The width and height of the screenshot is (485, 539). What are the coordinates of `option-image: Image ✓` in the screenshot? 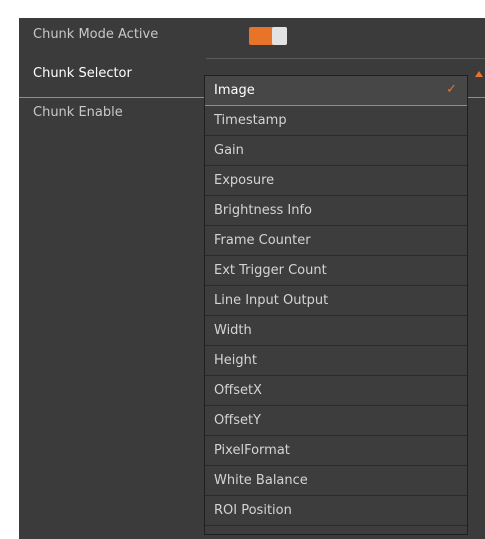 It's located at (336, 91).